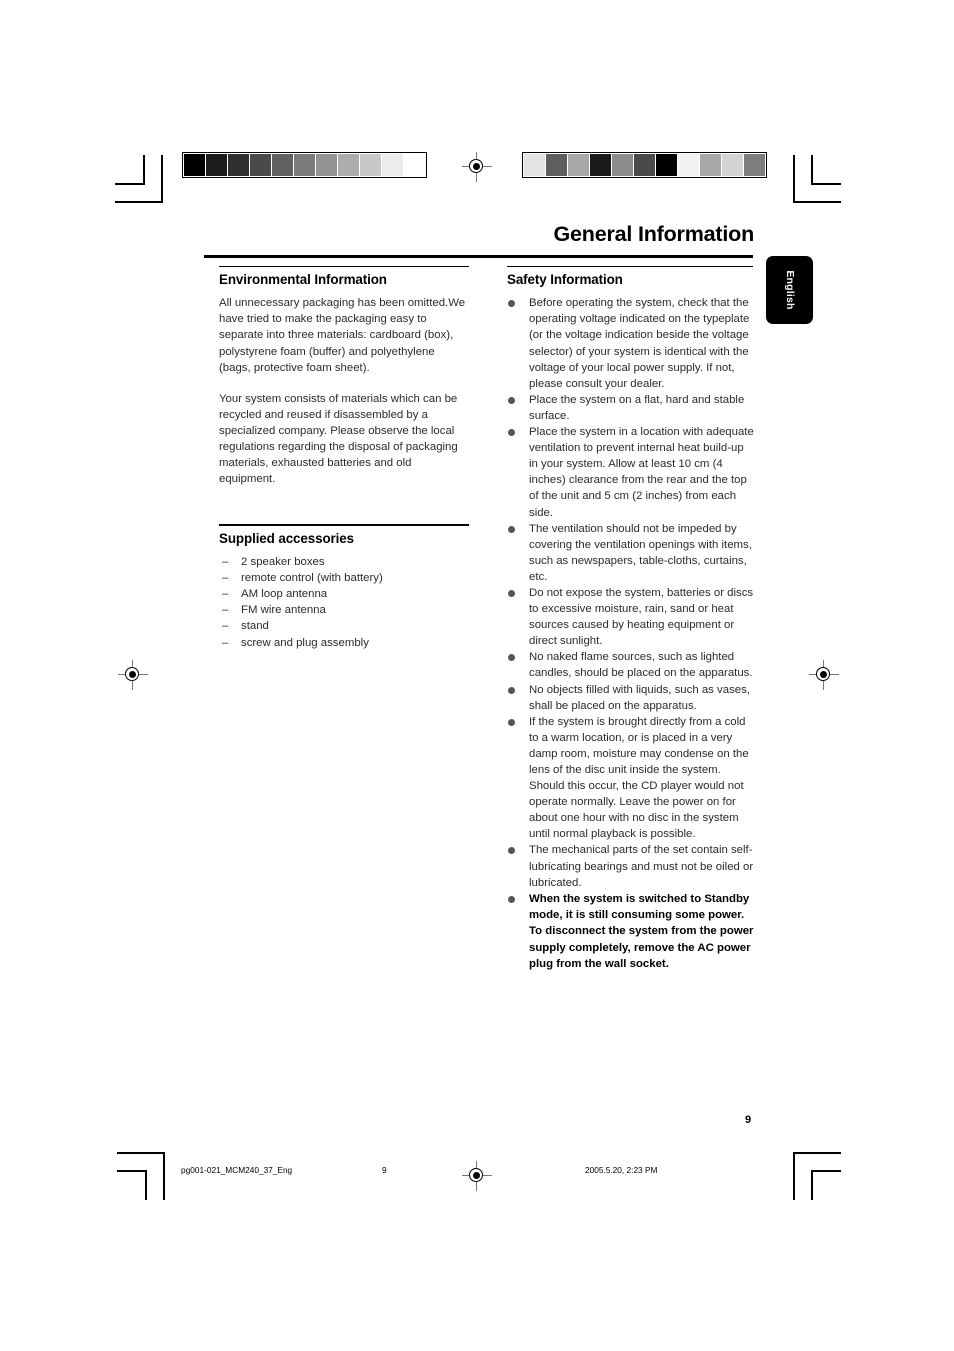 Image resolution: width=954 pixels, height=1351 pixels. I want to click on crop-mark-bottom-left-vertical, so click(164, 1176).